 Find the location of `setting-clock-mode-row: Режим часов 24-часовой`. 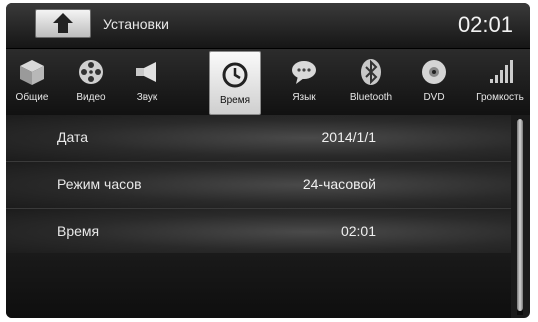

setting-clock-mode-row: Режим часов 24-часовой is located at coordinates (258, 185).